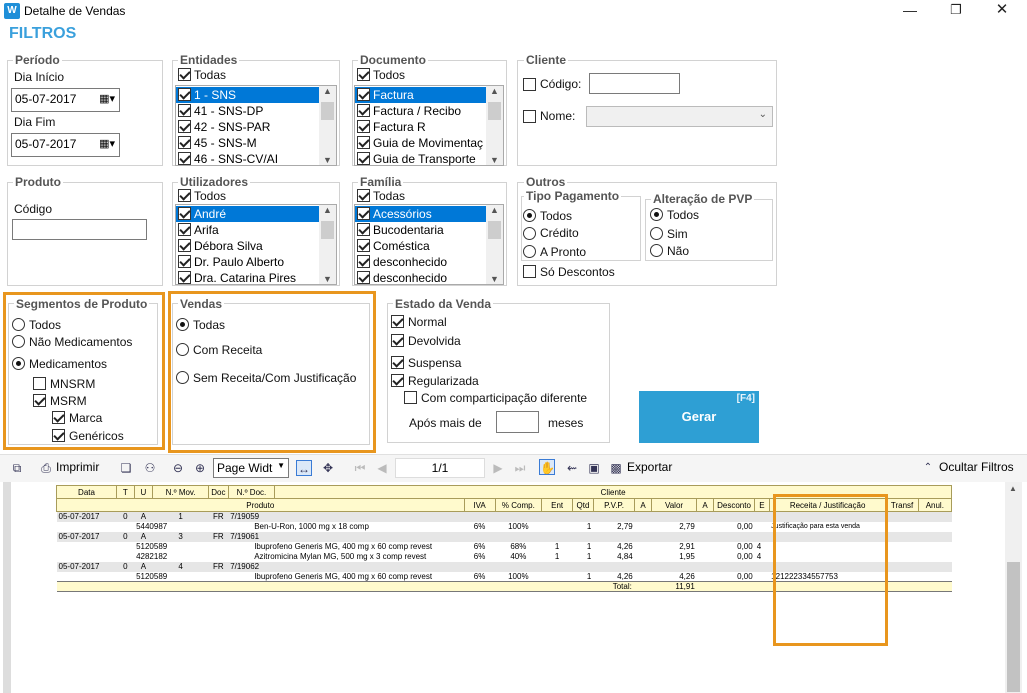 This screenshot has width=1027, height=693. What do you see at coordinates (248, 278) in the screenshot?
I see `list-item: Dra. Catarina Pires` at bounding box center [248, 278].